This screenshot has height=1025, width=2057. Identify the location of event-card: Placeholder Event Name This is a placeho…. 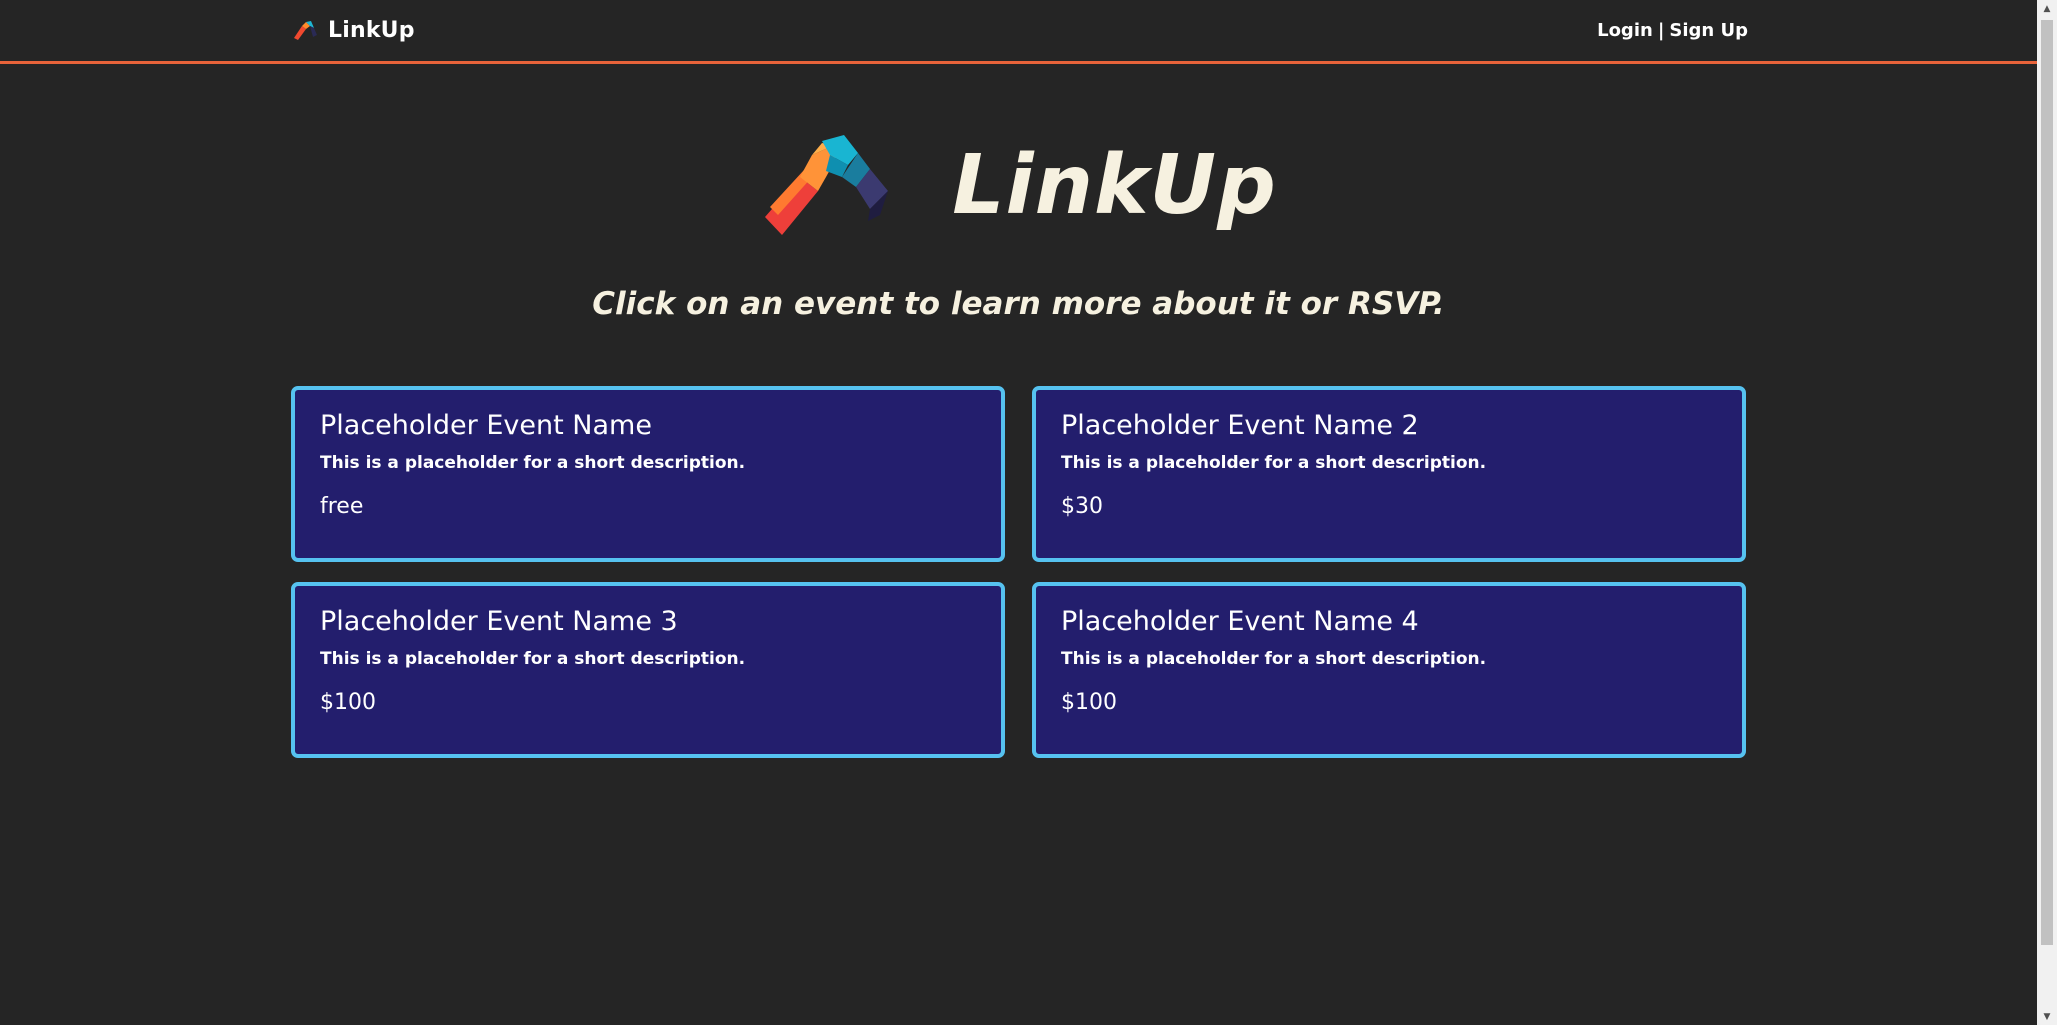
(648, 474).